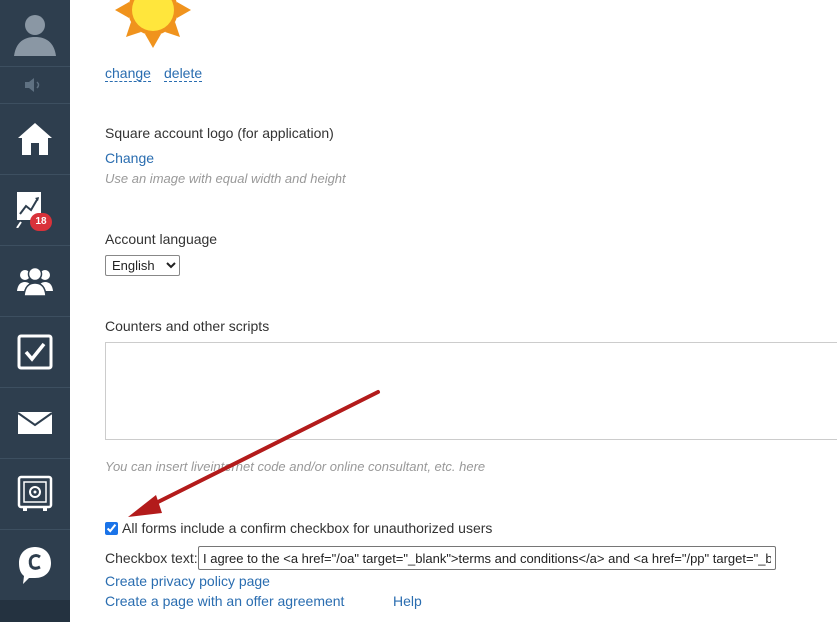 This screenshot has height=622, width=837. What do you see at coordinates (128, 73) in the screenshot?
I see `logo-change-link: change` at bounding box center [128, 73].